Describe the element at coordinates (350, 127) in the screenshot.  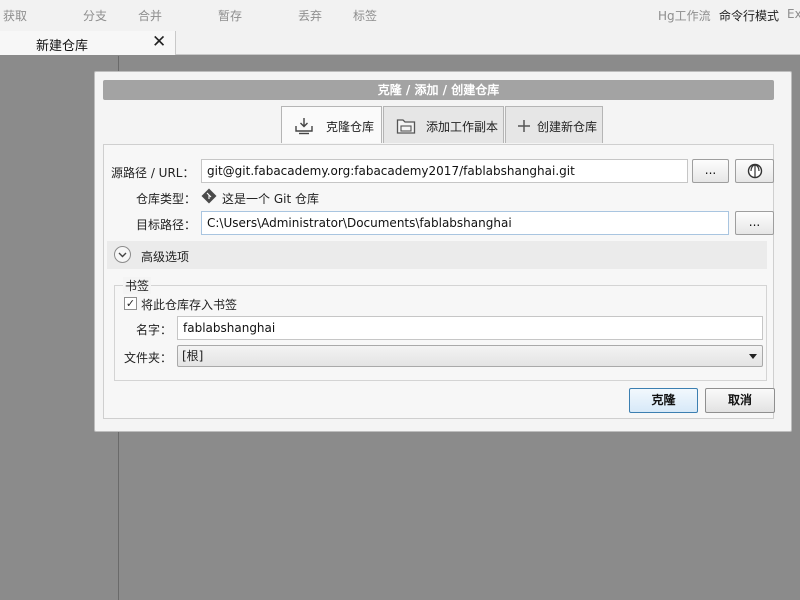
I see `tab-clone-label: 克隆仓库` at that location.